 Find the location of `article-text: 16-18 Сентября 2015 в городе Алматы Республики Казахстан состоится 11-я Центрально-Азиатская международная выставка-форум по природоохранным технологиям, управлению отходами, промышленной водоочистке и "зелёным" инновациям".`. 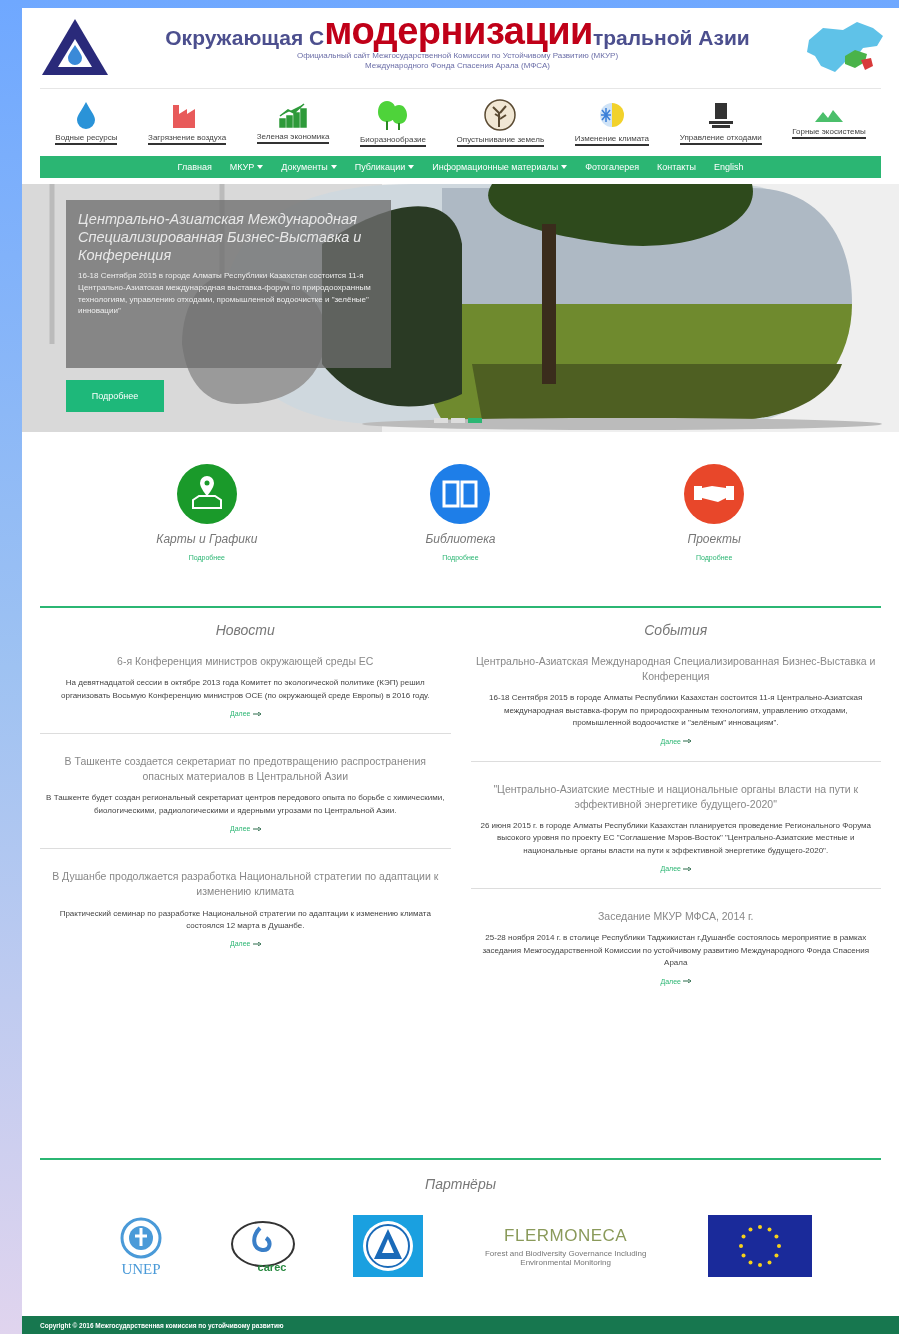

article-text: 16-18 Сентября 2015 в городе Алматы Республики Казахстан состоится 11-я Центрально-Азиатская международная выставка-форум по природоохранным технологиям, управлению отходами, промышленной водоочистке и "зелёным" инновациям". is located at coordinates (676, 711).